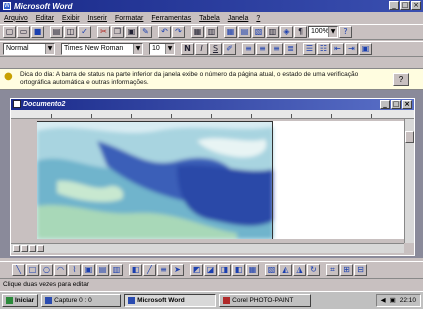 Image resolution: width=423 pixels, height=309 pixels. I want to click on page-layout-icon, so click(32, 248).